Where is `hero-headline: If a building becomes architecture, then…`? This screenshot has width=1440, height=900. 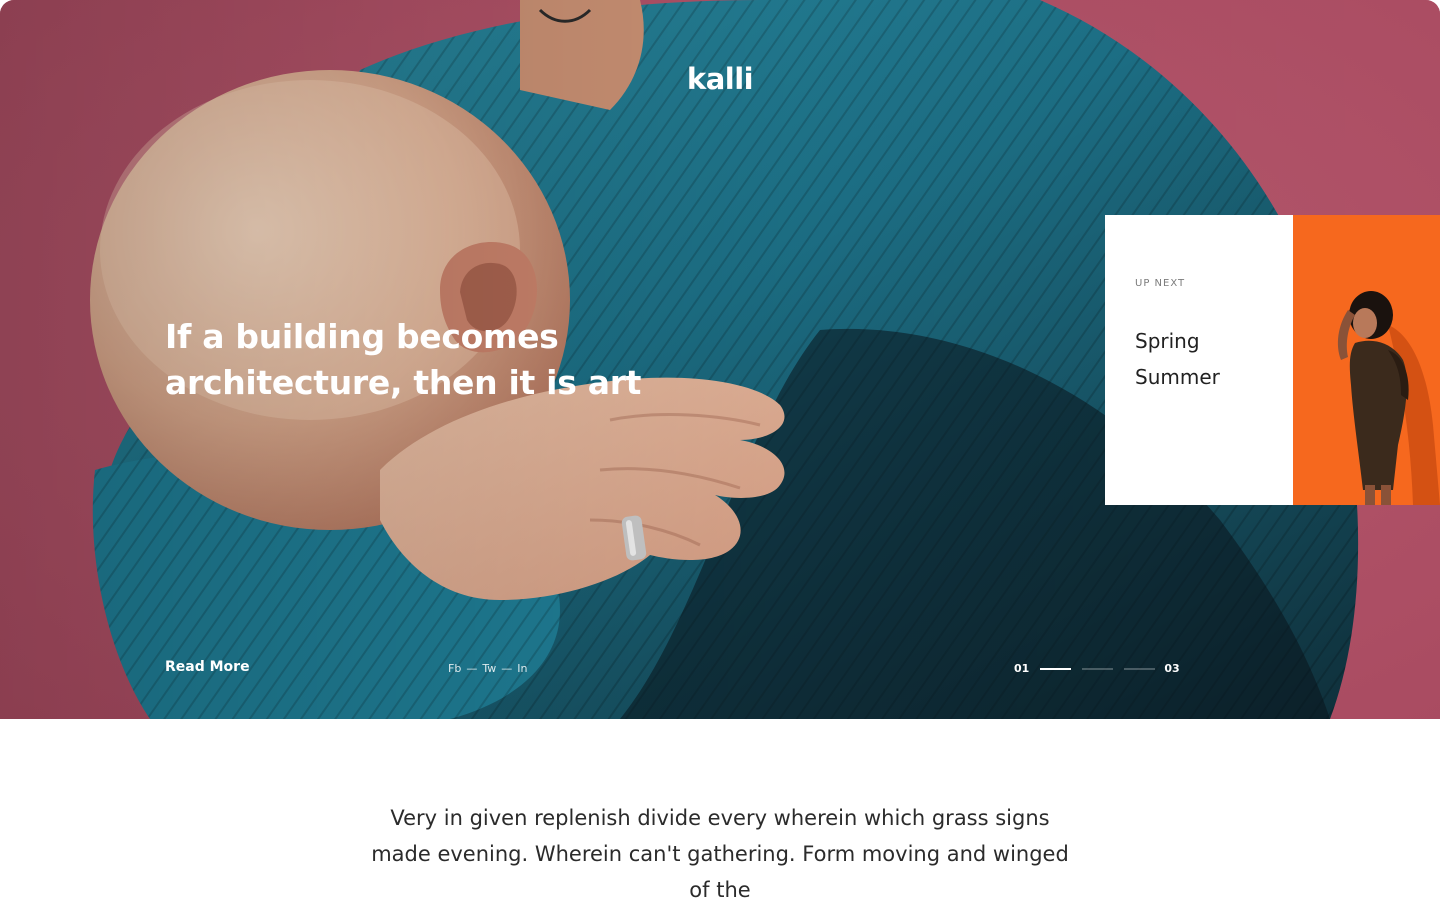 hero-headline: If a building becomes architecture, then… is located at coordinates (403, 359).